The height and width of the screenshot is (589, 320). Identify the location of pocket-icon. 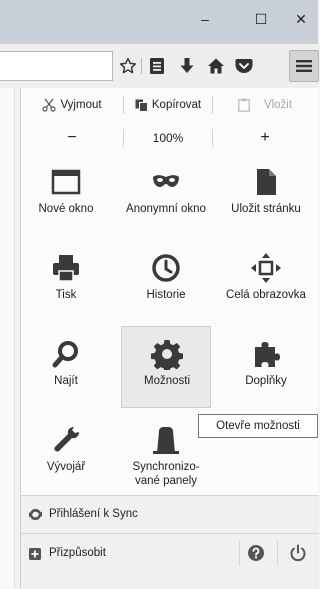
(244, 66).